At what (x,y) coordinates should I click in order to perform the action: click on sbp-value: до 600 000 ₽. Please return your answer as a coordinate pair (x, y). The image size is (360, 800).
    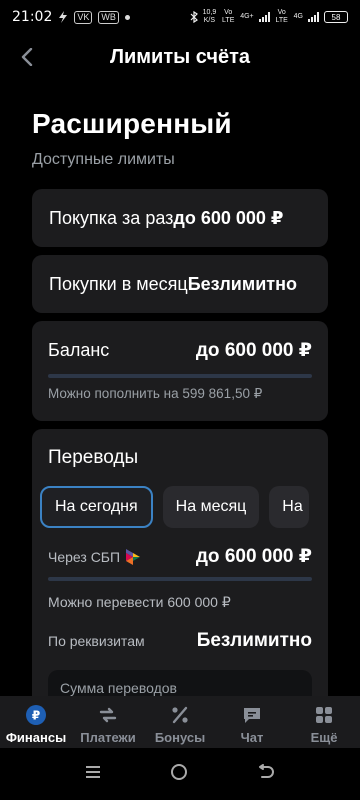
    Looking at the image, I should click on (253, 556).